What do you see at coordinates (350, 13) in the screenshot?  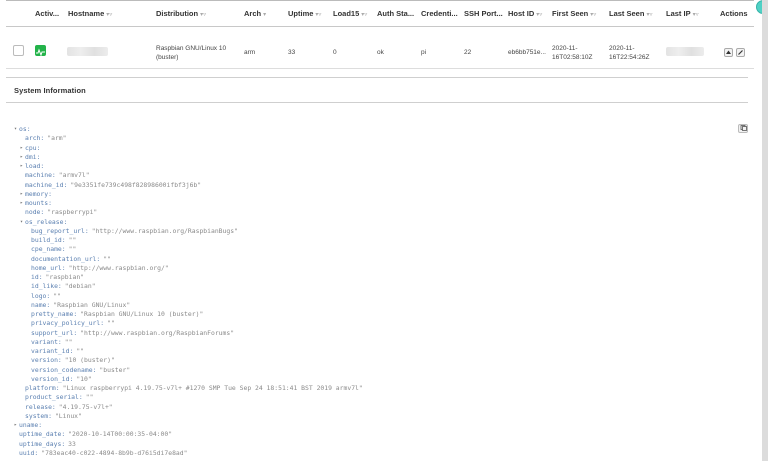 I see `col-load15: Load15 ▾▿` at bounding box center [350, 13].